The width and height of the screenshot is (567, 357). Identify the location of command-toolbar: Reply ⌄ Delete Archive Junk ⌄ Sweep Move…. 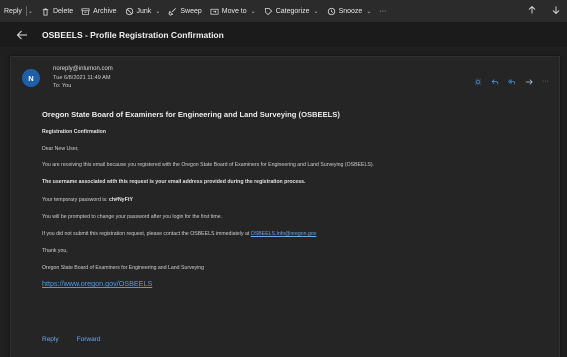
(283, 11).